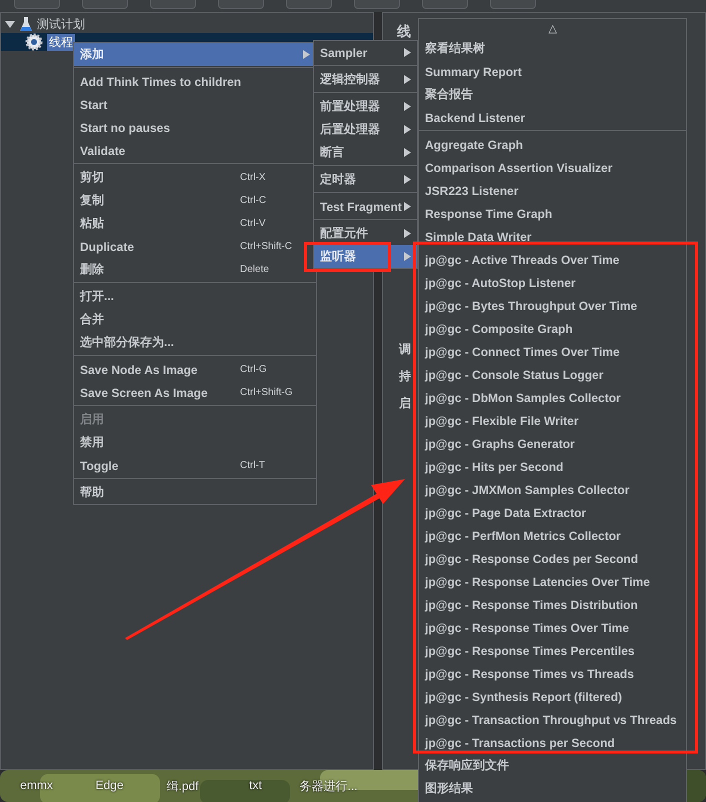 The height and width of the screenshot is (802, 706). Describe the element at coordinates (195, 246) in the screenshot. I see `menu-item: Duplicate Ctrl+Shift-C` at that location.